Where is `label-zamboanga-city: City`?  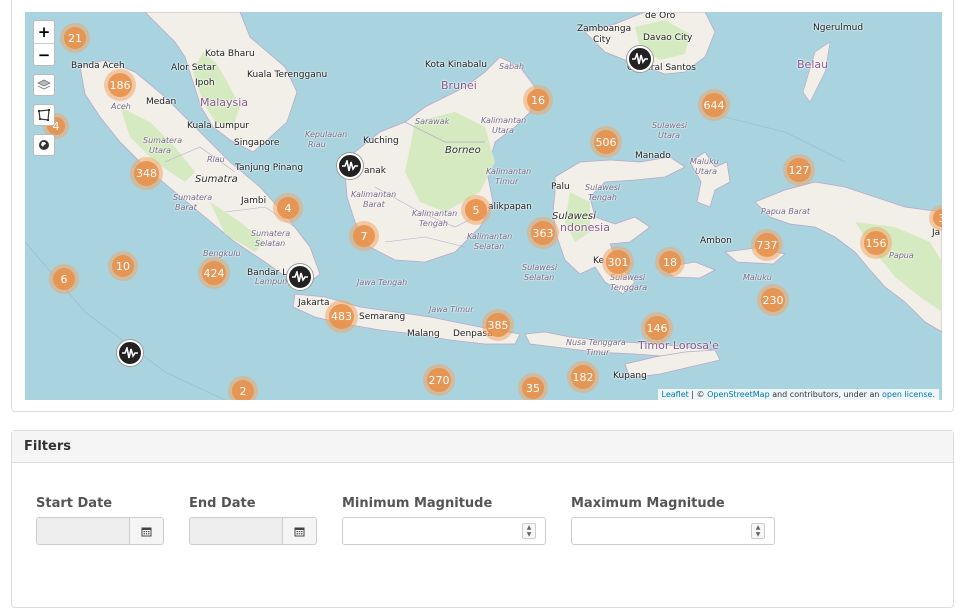 label-zamboanga-city: City is located at coordinates (602, 40).